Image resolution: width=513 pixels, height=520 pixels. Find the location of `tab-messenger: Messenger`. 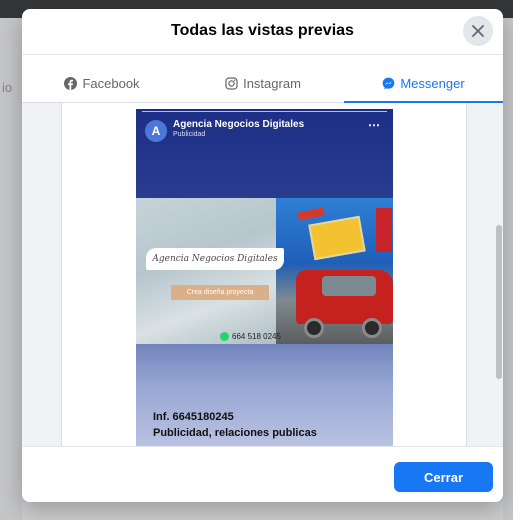

tab-messenger: Messenger is located at coordinates (423, 83).